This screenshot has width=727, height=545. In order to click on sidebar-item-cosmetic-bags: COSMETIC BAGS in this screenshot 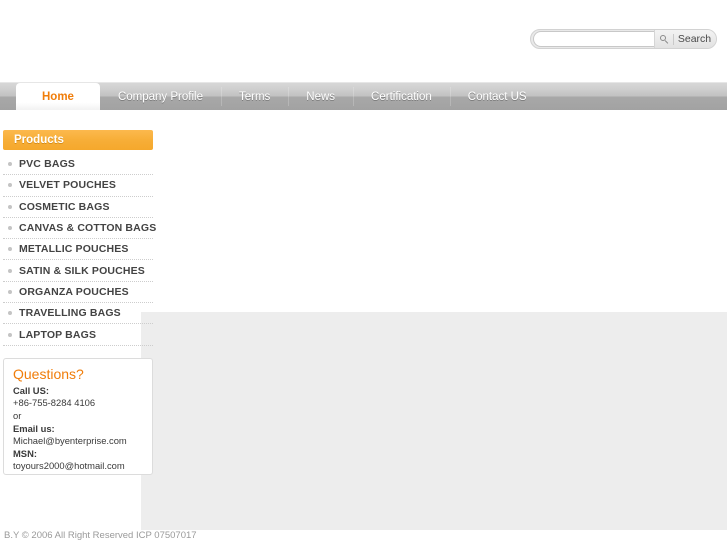, I will do `click(78, 207)`.